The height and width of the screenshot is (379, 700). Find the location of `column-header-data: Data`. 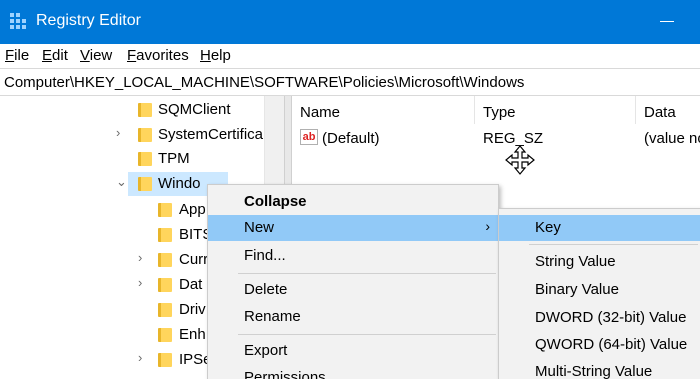

column-header-data: Data is located at coordinates (668, 110).